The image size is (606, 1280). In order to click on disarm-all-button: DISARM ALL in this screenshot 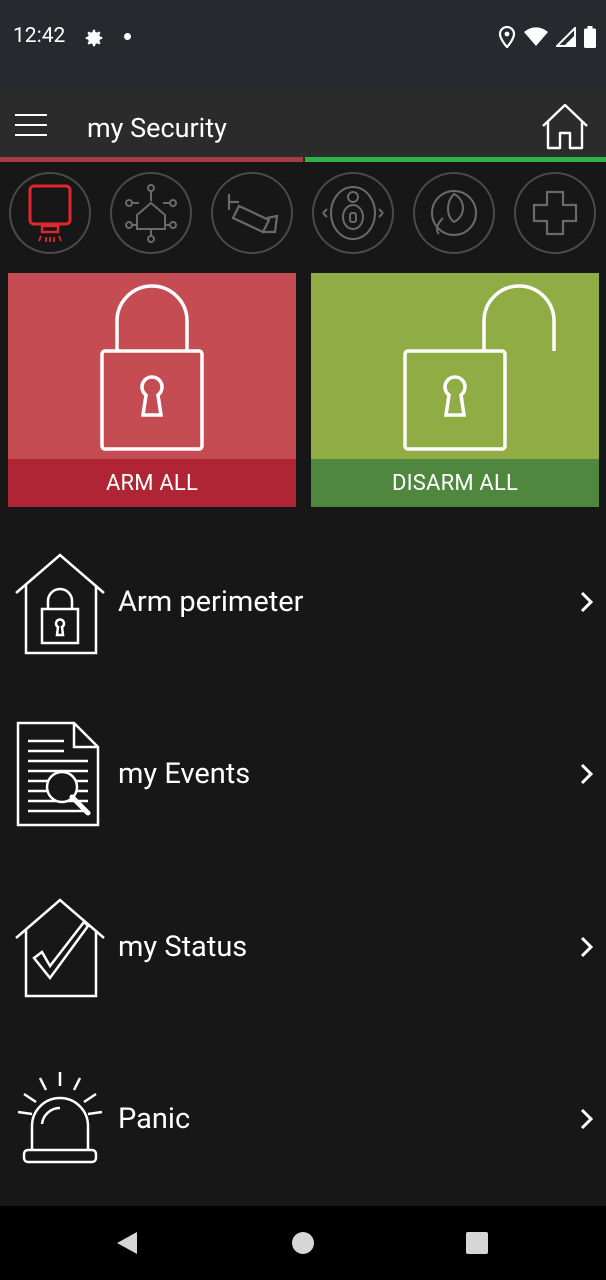, I will do `click(455, 390)`.